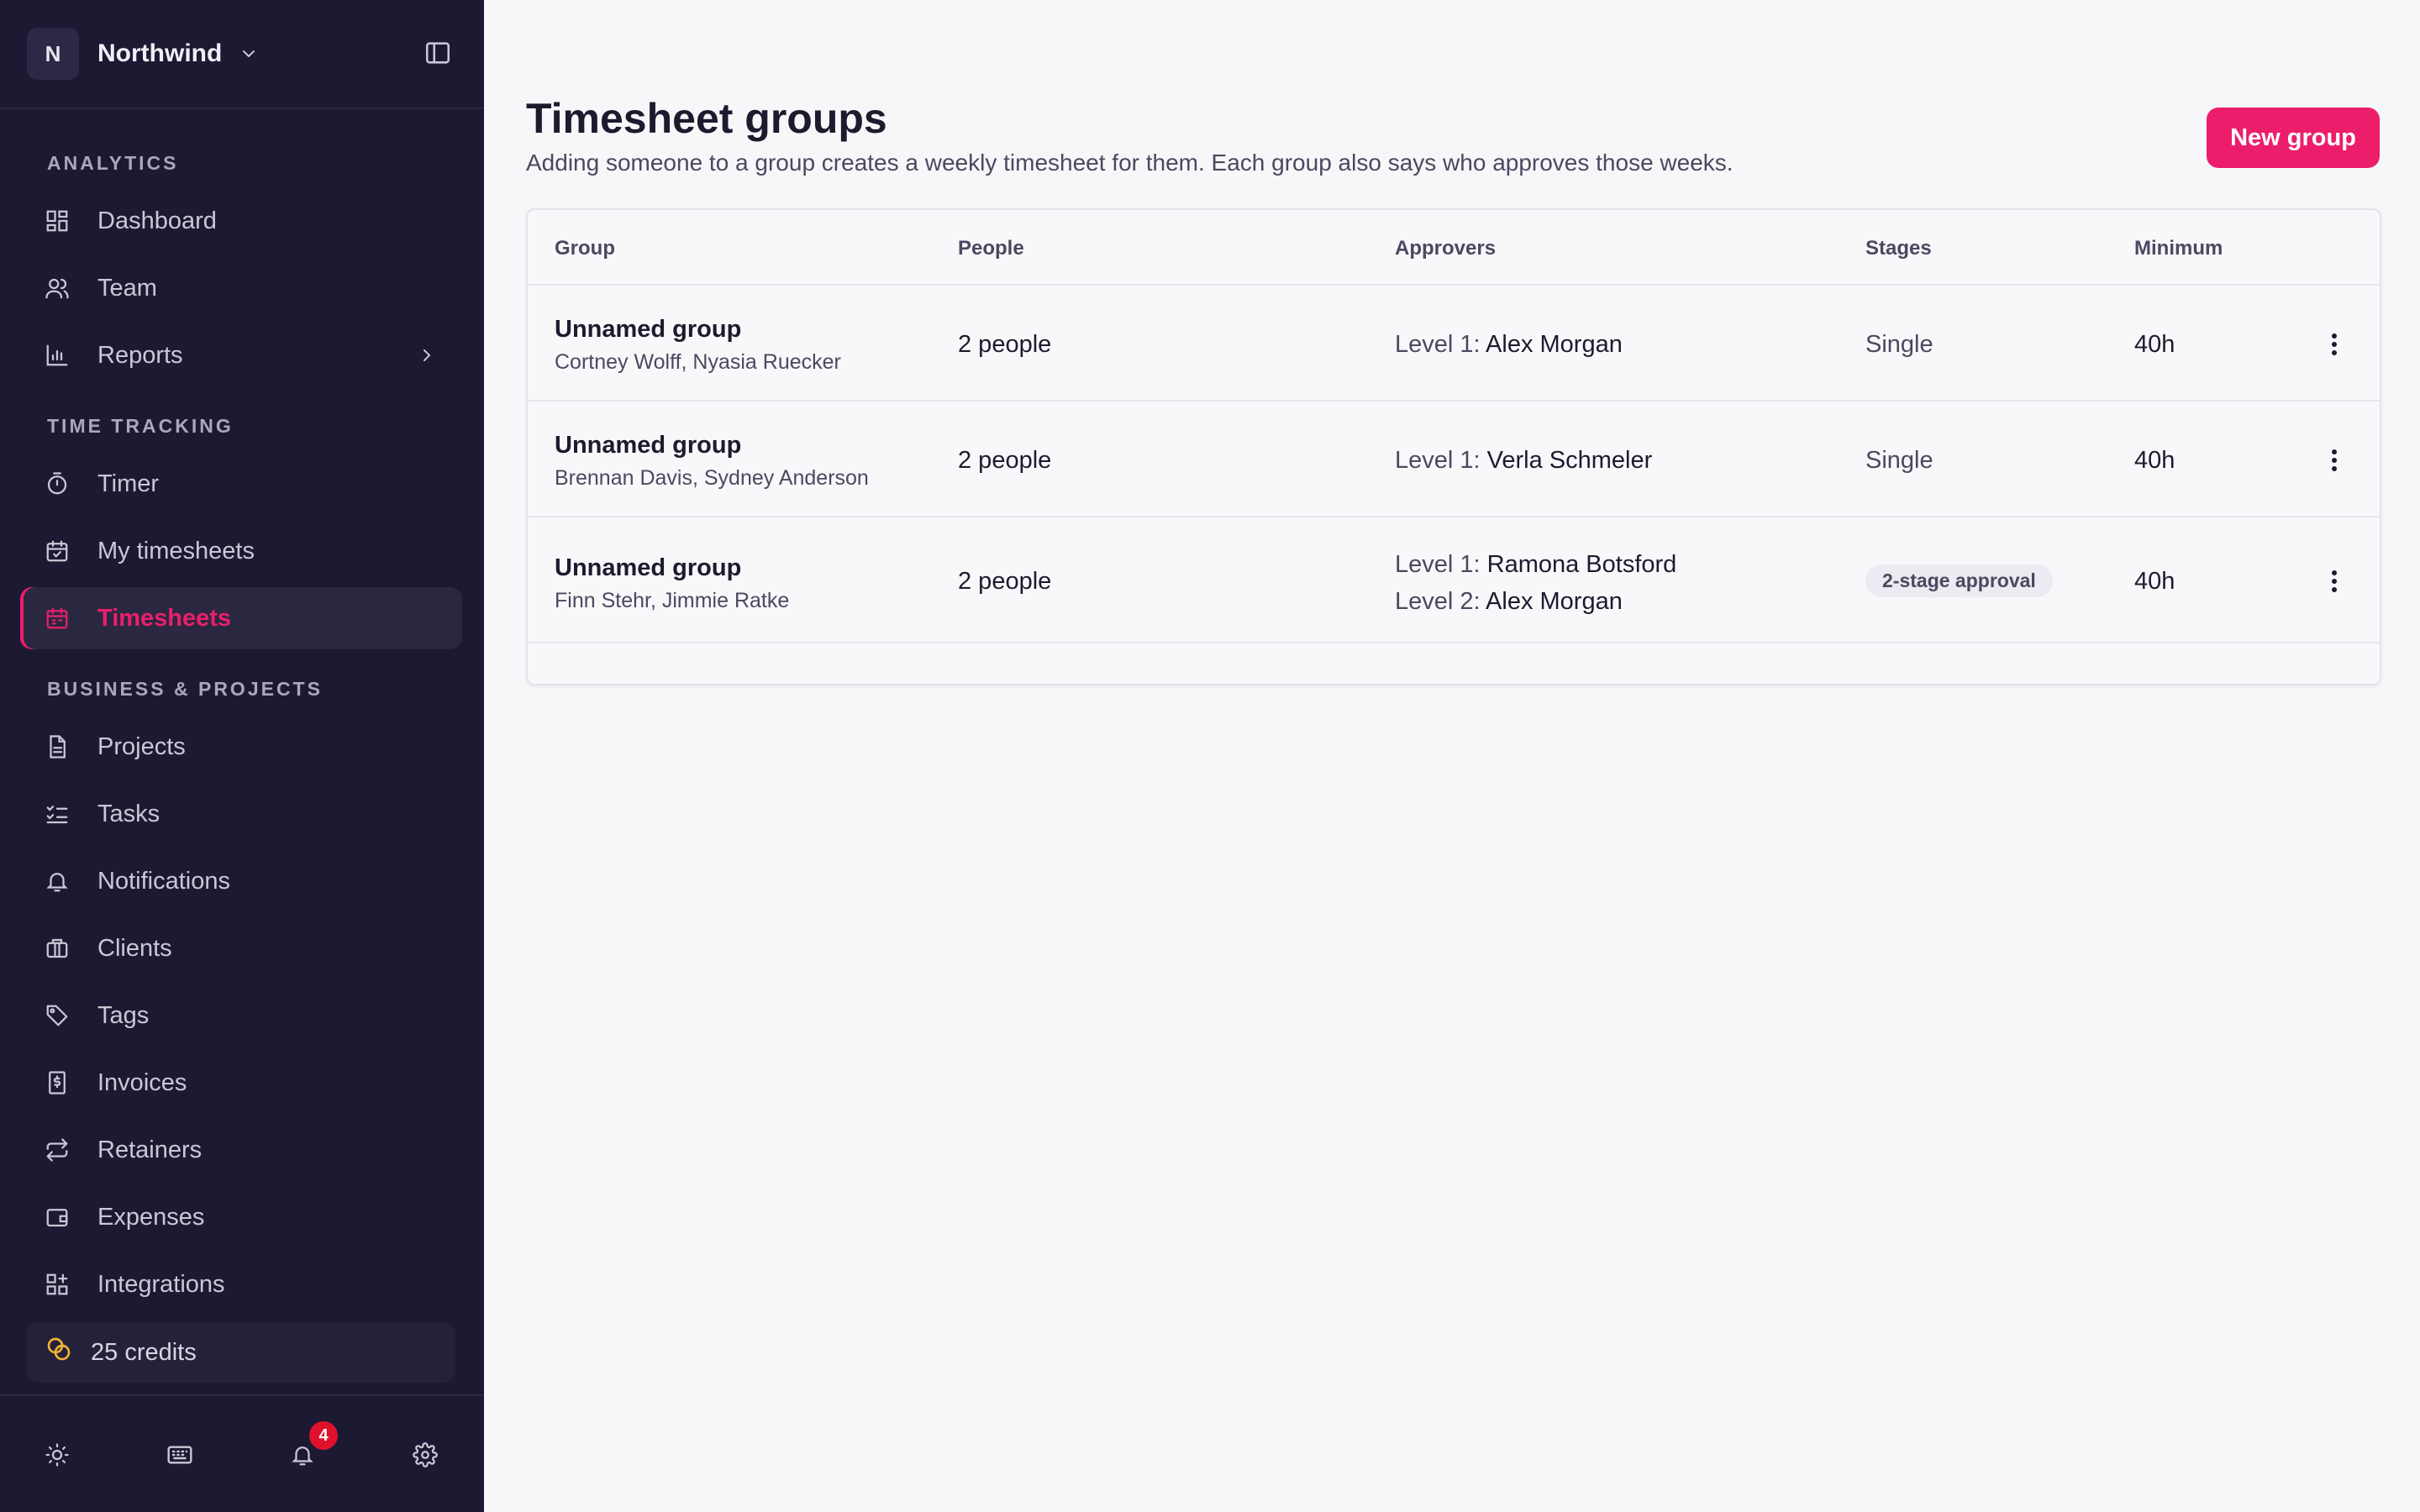  Describe the element at coordinates (991, 248) in the screenshot. I see `column-header-people: People` at that location.